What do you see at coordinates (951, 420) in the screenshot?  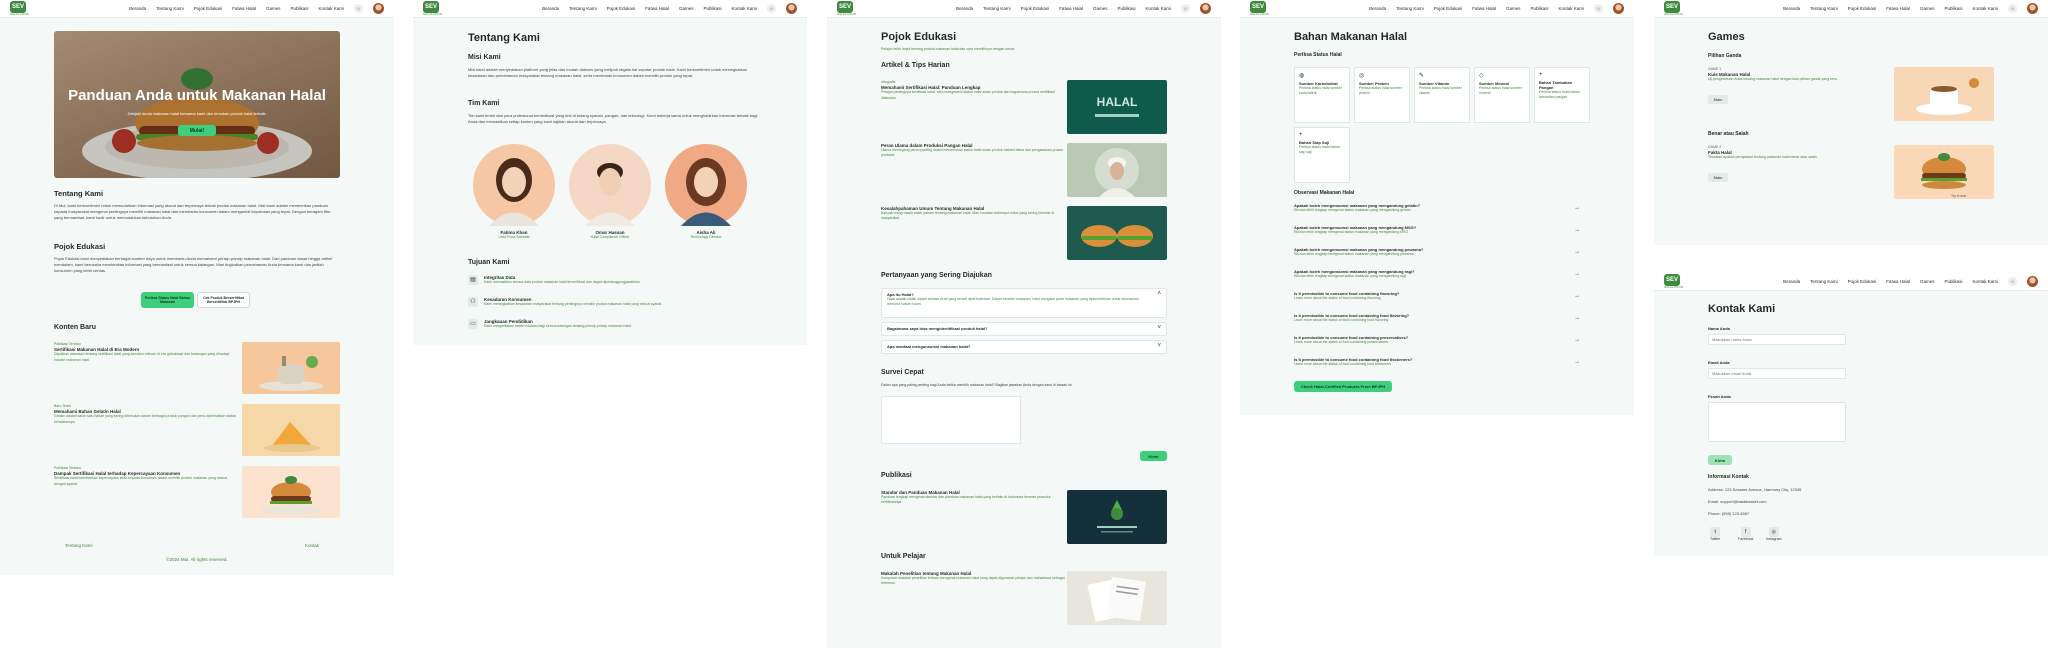 I see `survey-textarea` at bounding box center [951, 420].